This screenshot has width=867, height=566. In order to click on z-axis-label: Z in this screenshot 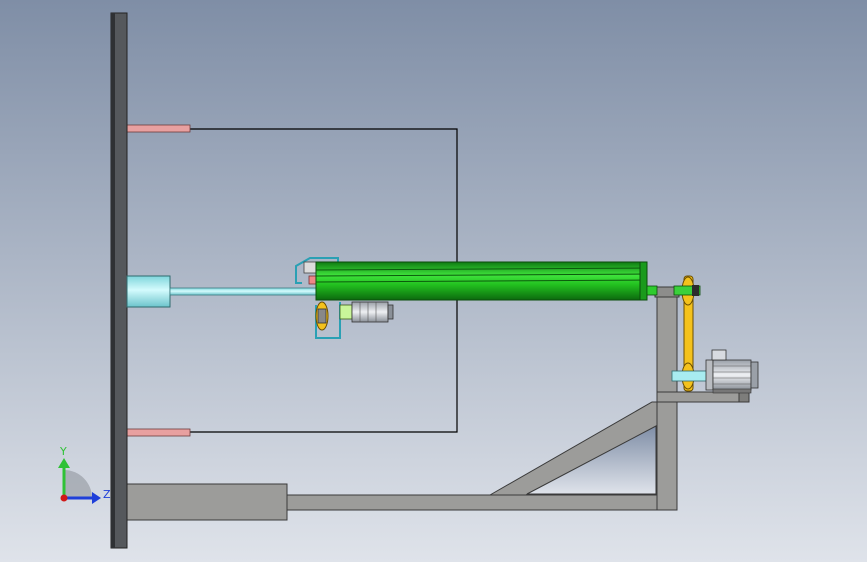, I will do `click(107, 494)`.